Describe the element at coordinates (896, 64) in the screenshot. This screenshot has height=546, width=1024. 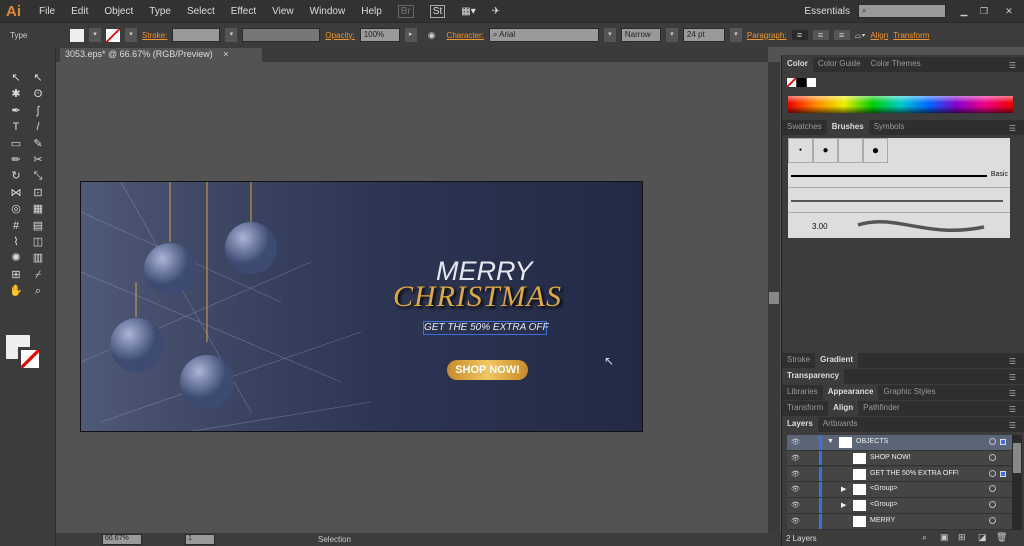
I see `tab-color-themes: Color Themes` at that location.